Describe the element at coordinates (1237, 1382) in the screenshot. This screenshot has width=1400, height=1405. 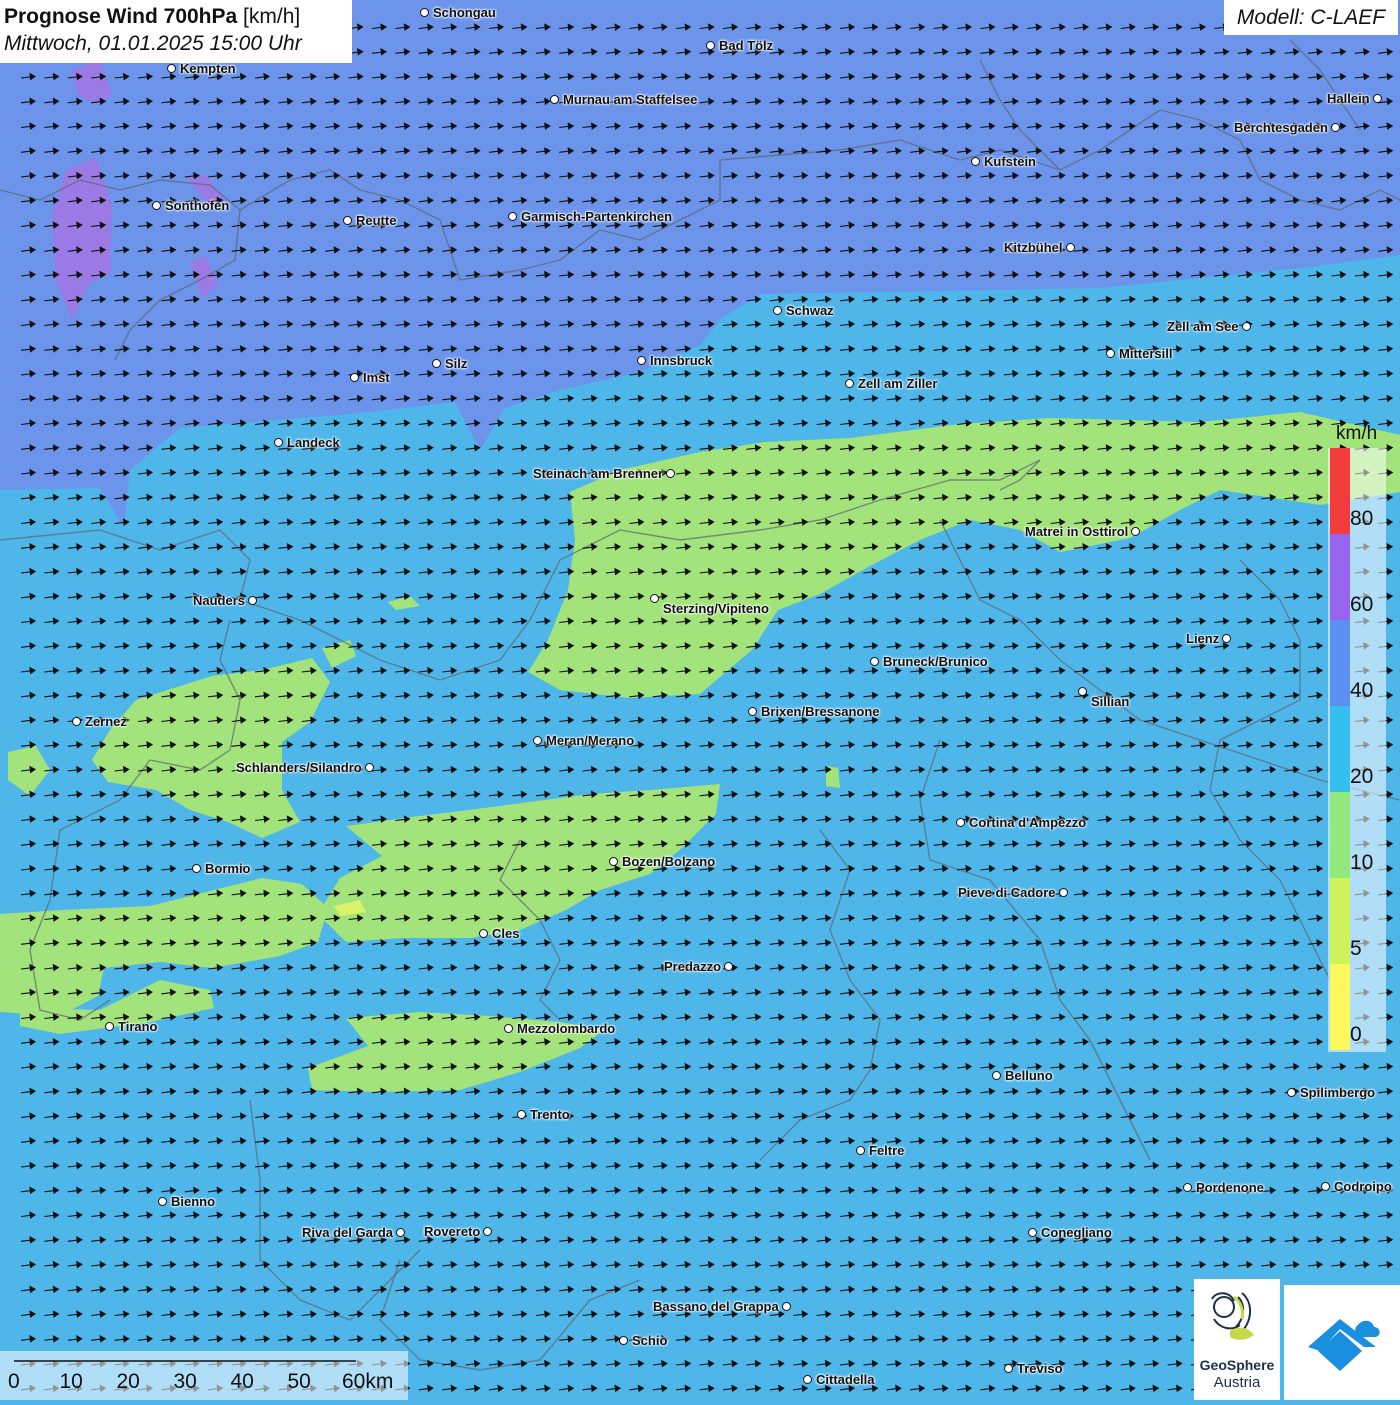
I see `geosphere-sub: Austria` at that location.